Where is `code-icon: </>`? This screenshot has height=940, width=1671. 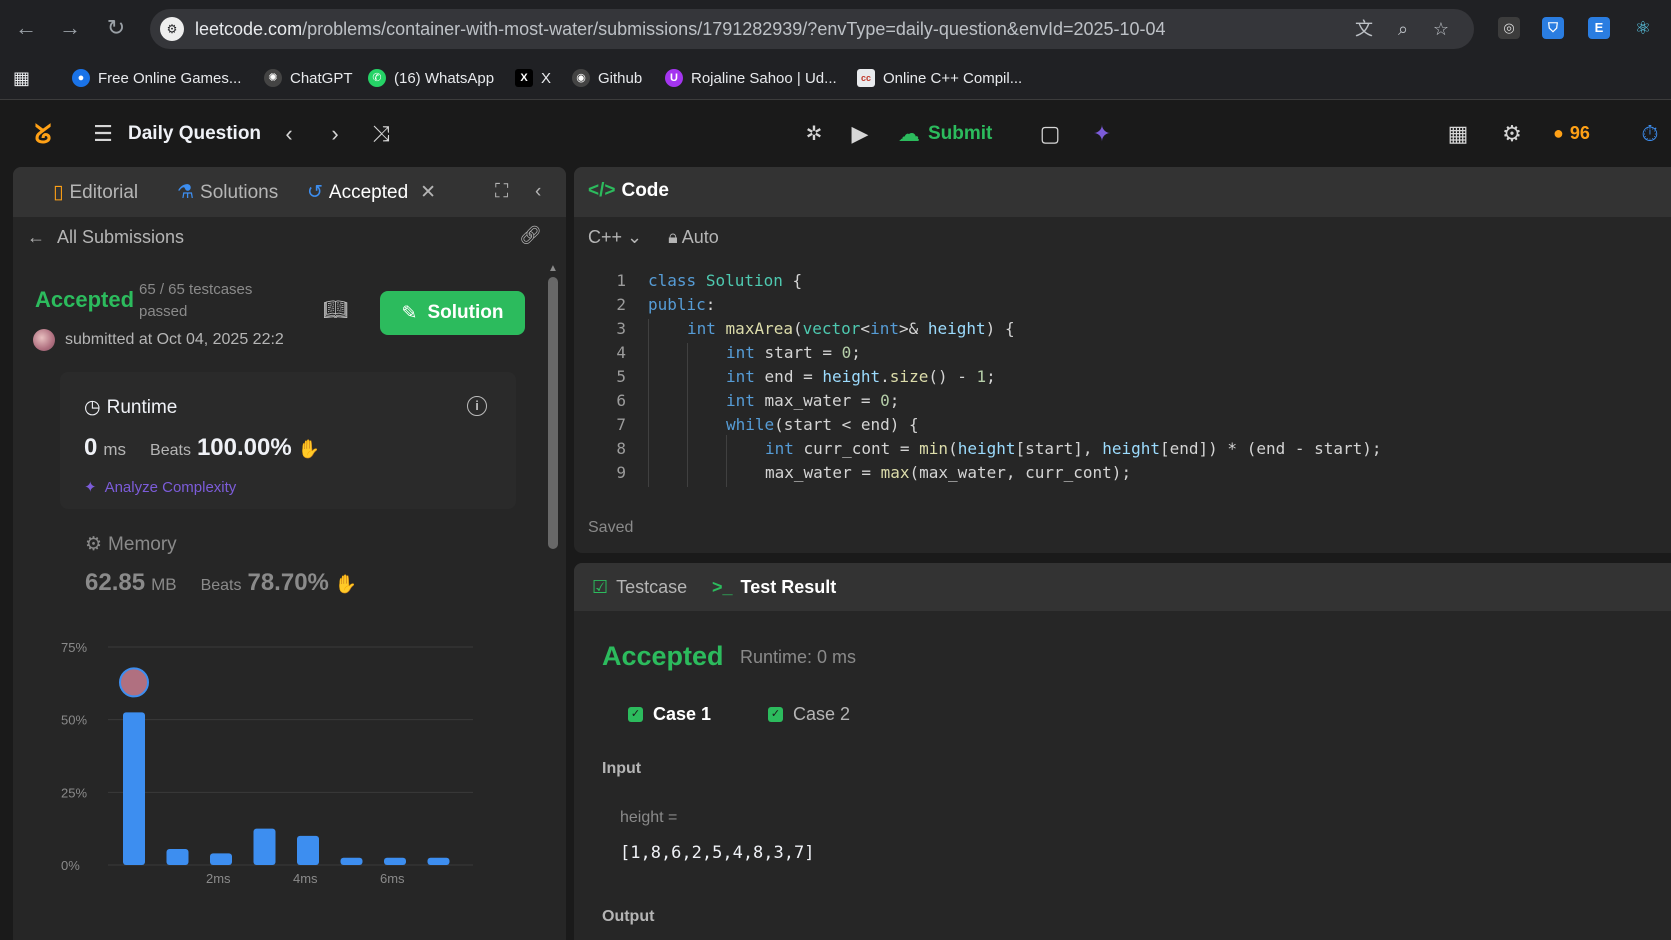
code-icon: </> is located at coordinates (602, 190).